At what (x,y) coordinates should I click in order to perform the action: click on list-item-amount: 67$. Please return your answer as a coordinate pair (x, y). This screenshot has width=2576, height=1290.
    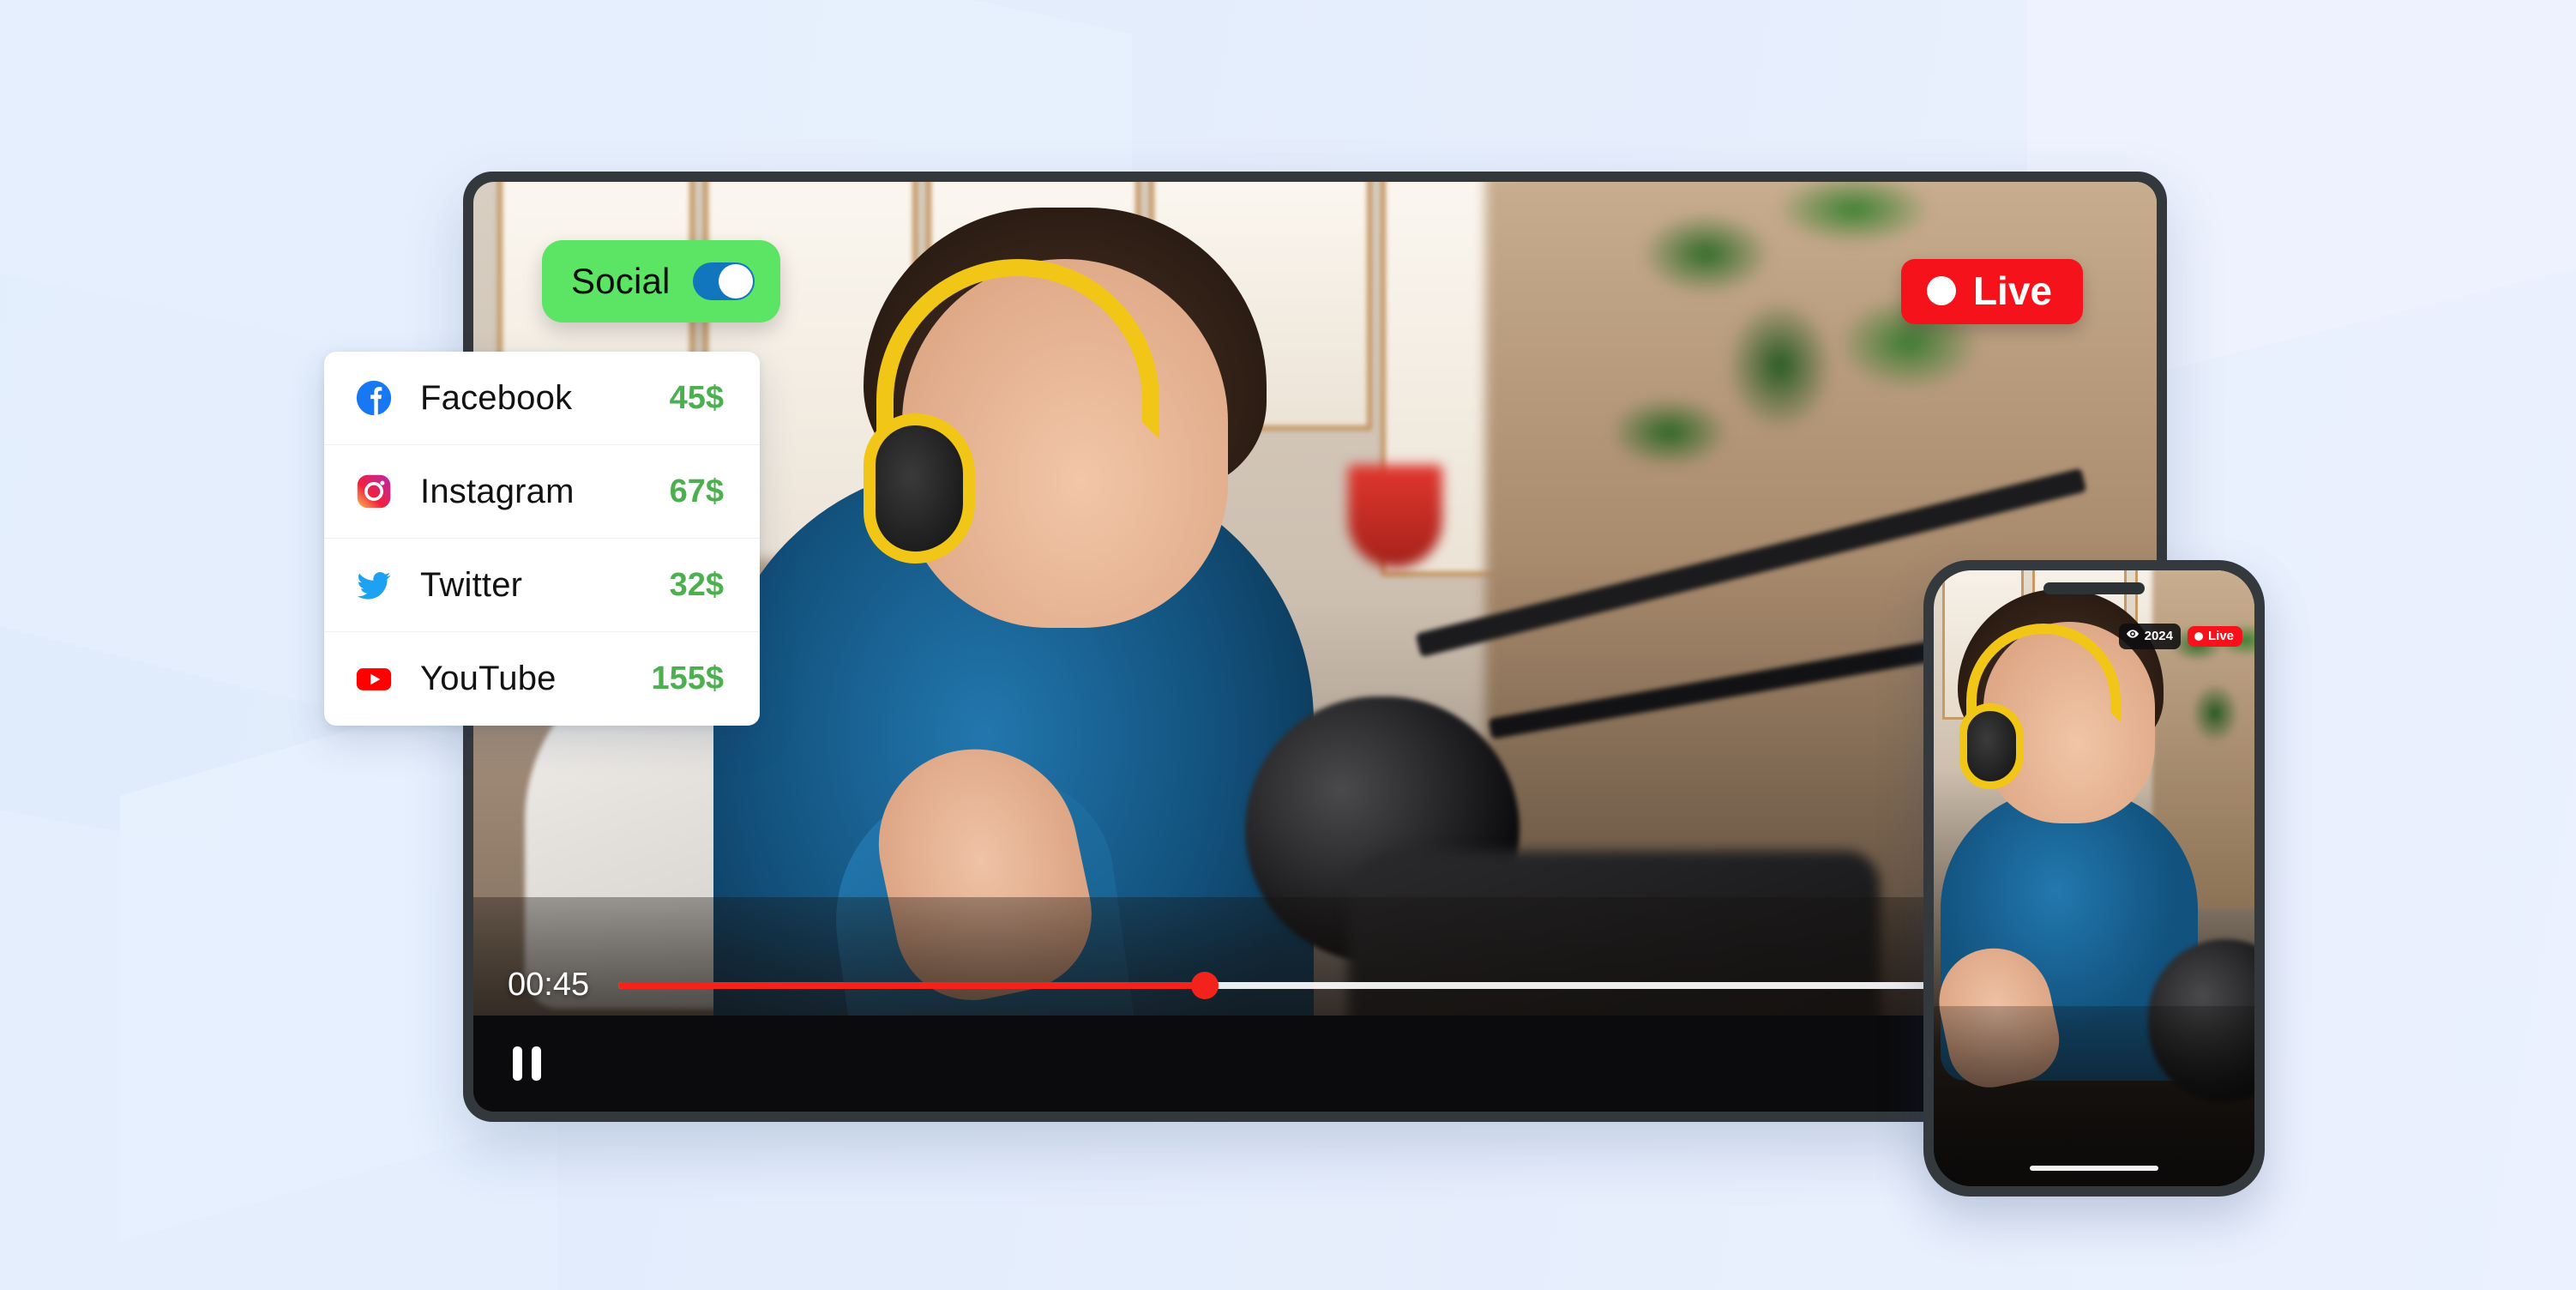
    Looking at the image, I should click on (696, 491).